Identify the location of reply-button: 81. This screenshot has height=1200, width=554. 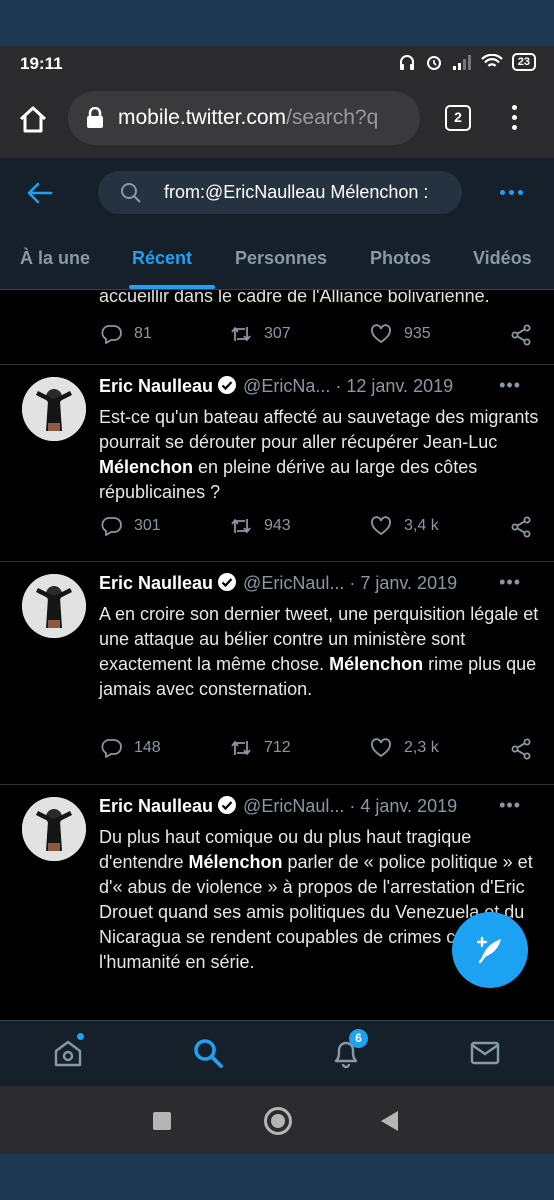
(126, 334).